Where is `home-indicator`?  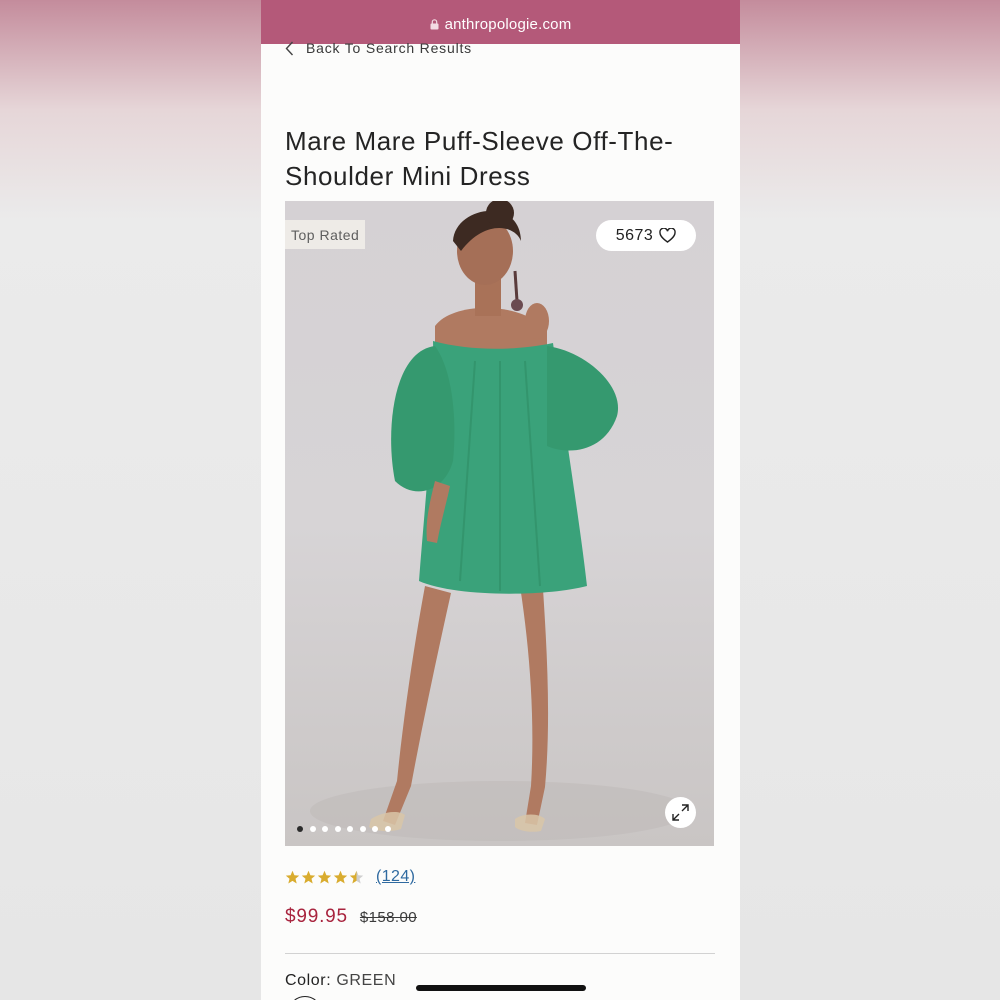
home-indicator is located at coordinates (501, 988).